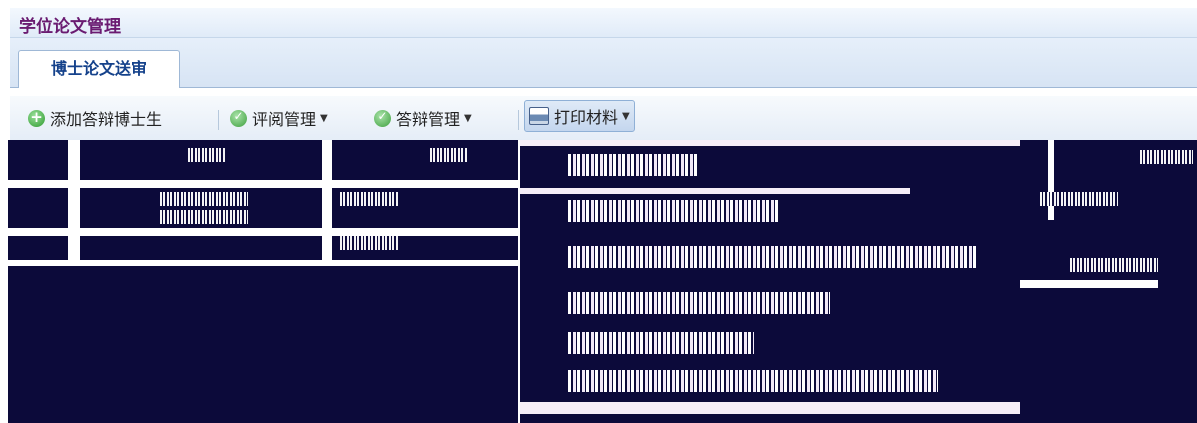 The height and width of the screenshot is (423, 1197). I want to click on printer-icon, so click(539, 116).